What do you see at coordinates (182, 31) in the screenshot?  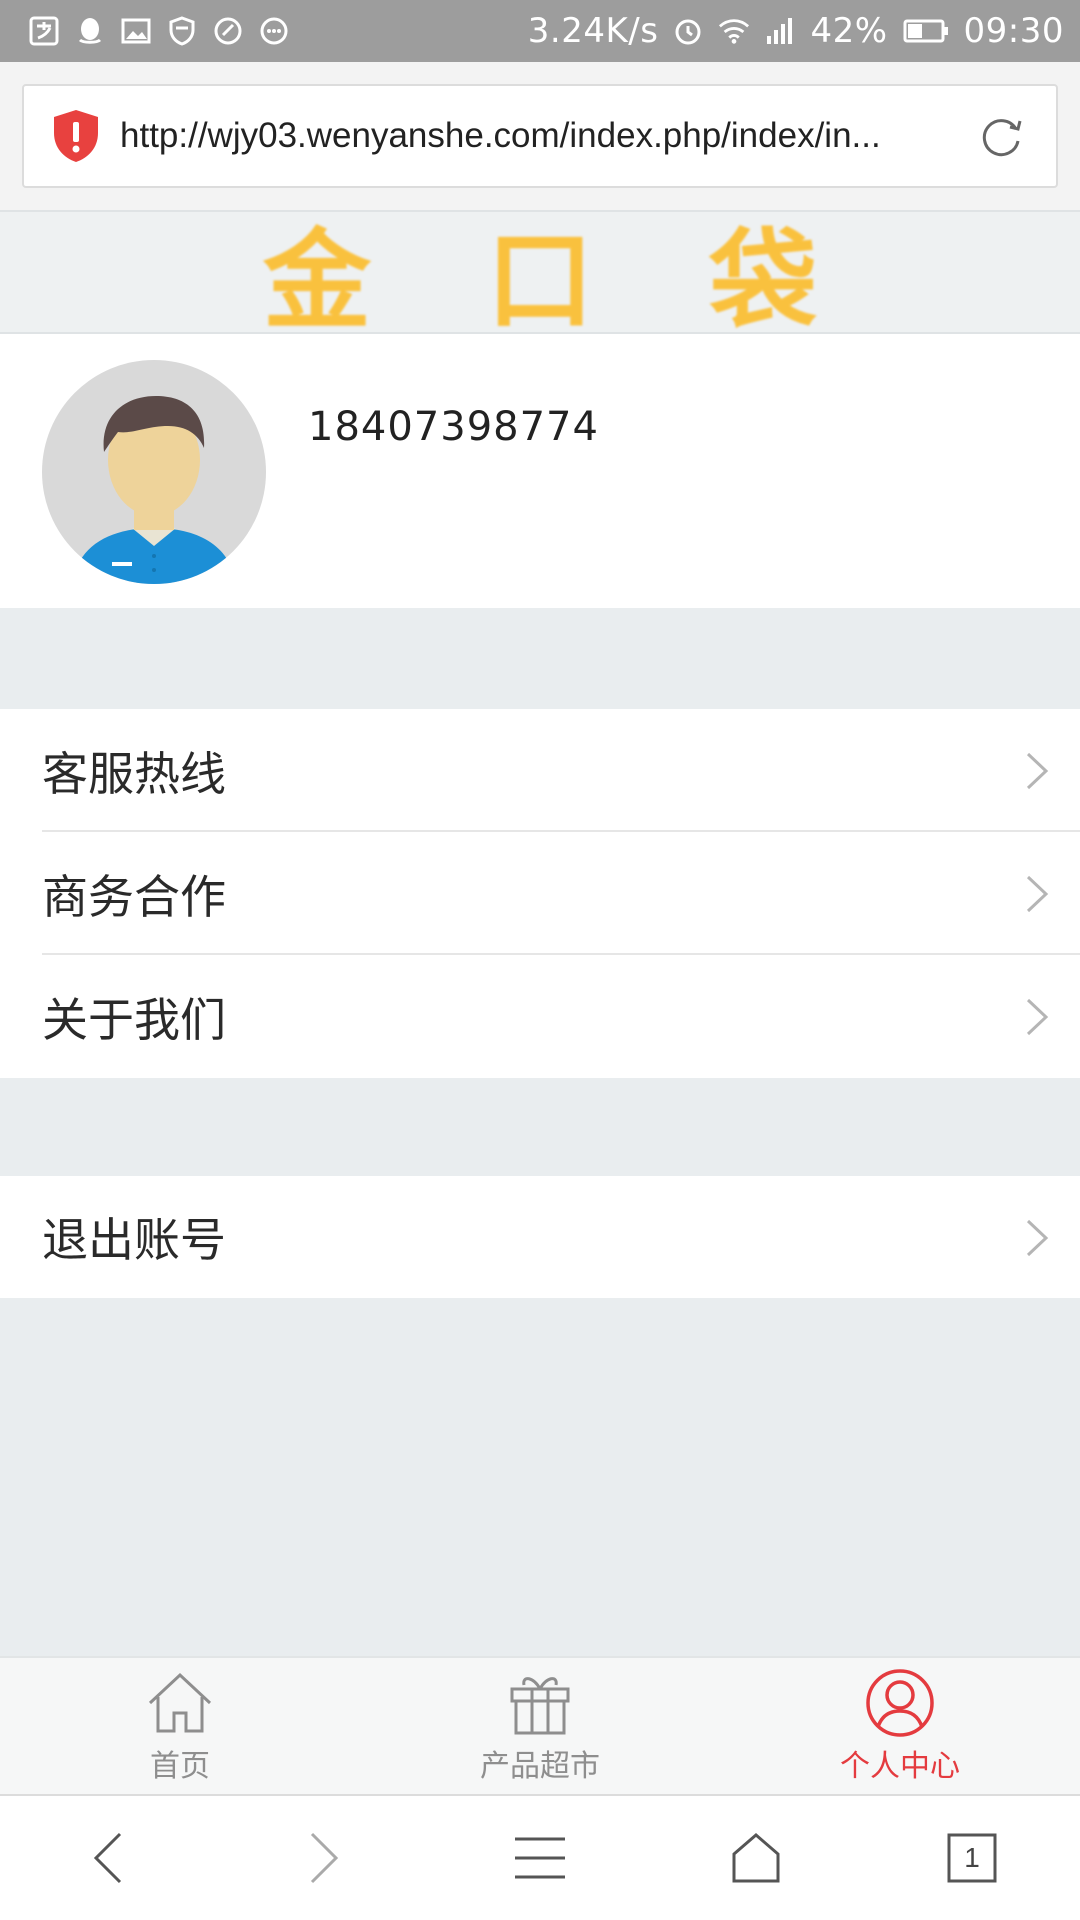 I see `shield-icon` at bounding box center [182, 31].